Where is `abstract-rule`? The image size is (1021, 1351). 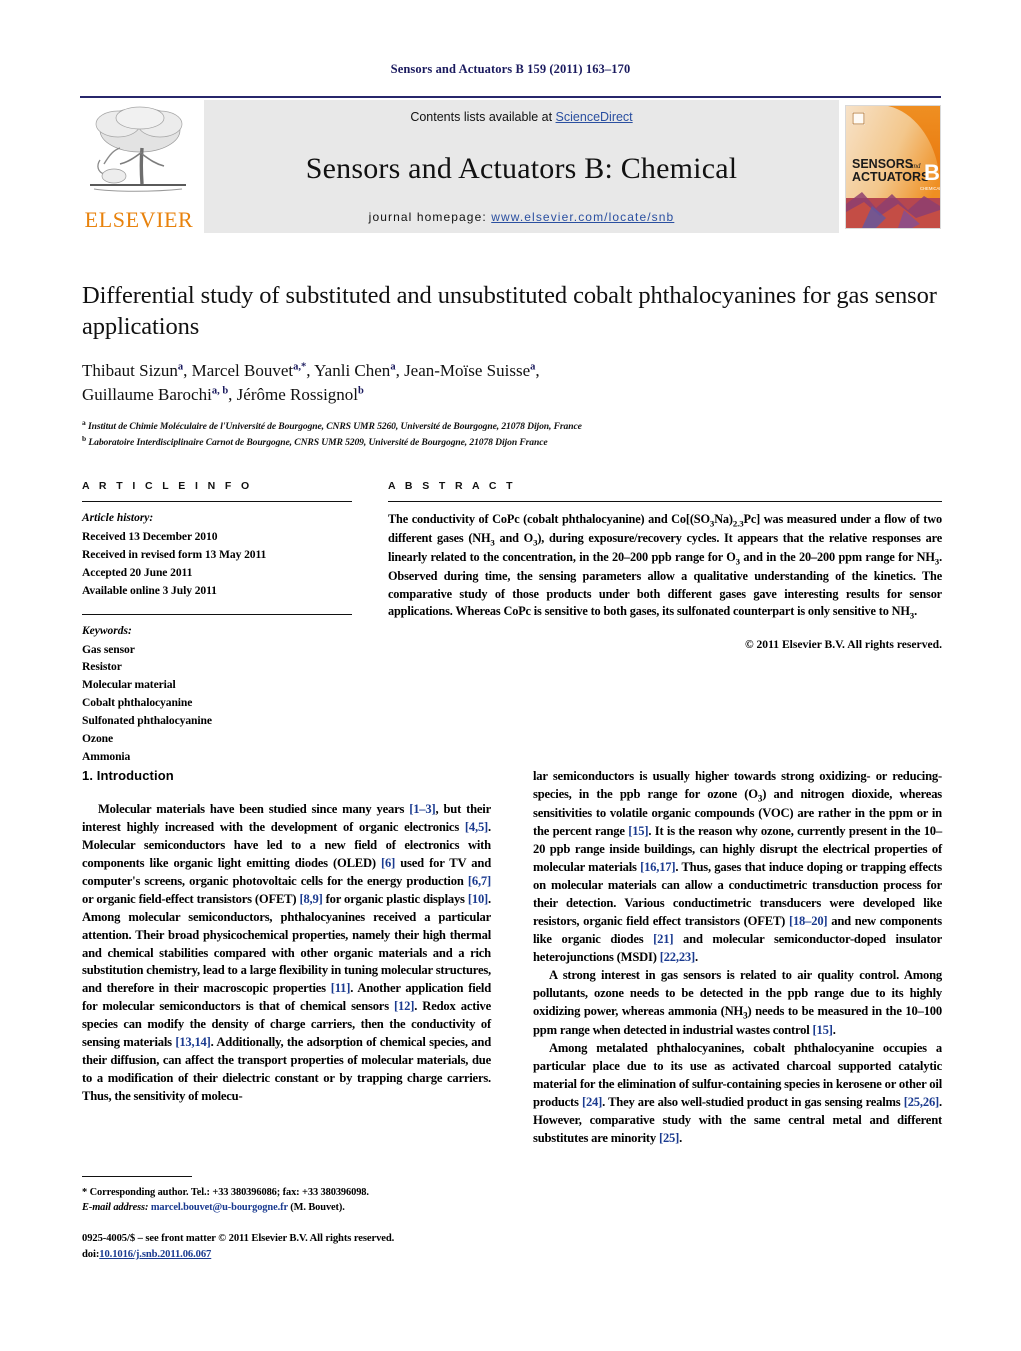 abstract-rule is located at coordinates (665, 501).